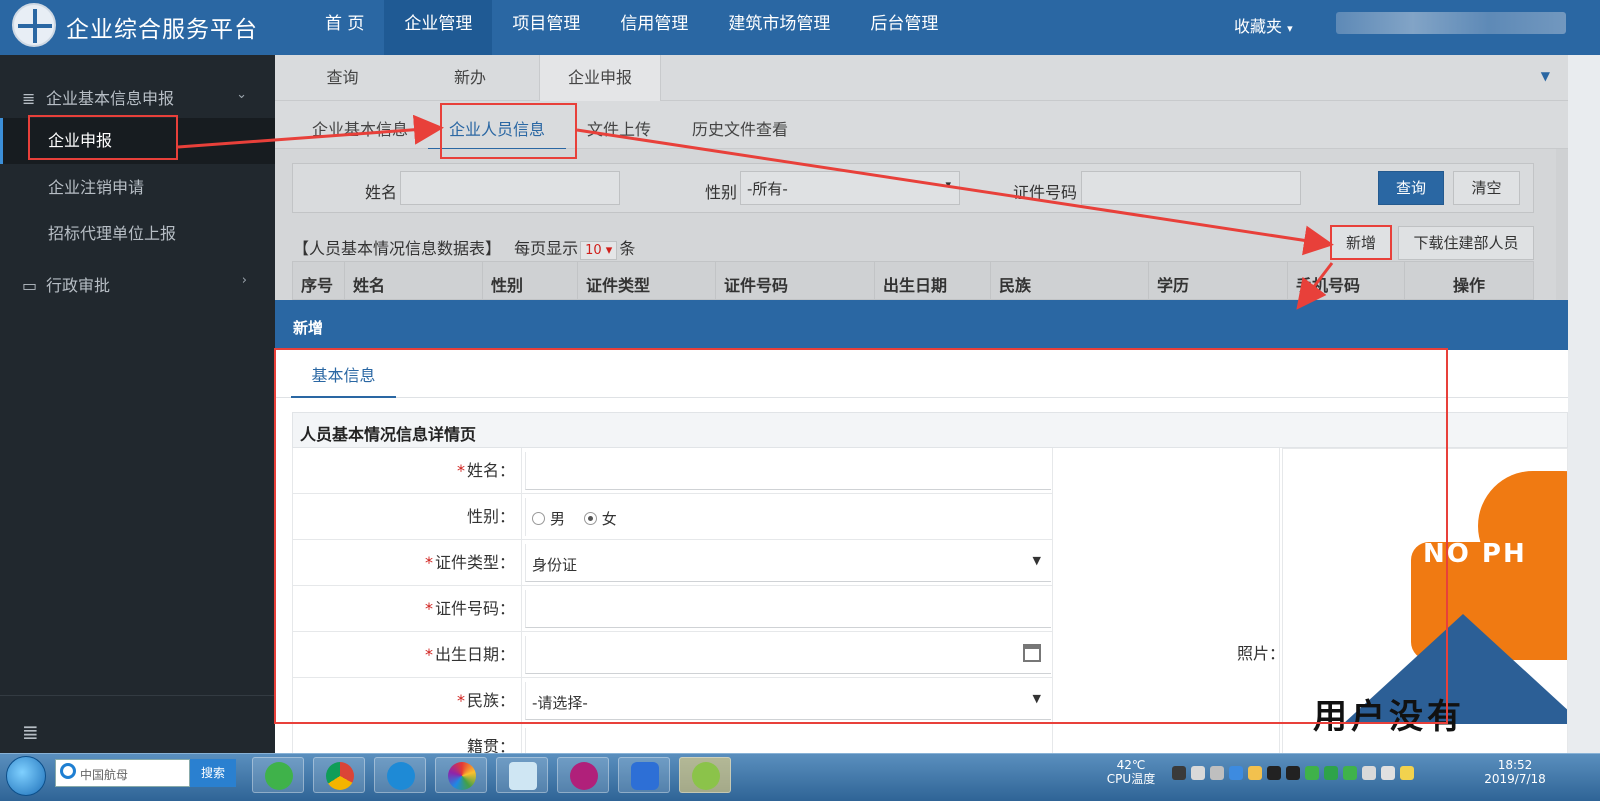 Image resolution: width=1600 pixels, height=801 pixels. I want to click on column-header: 姓名, so click(414, 280).